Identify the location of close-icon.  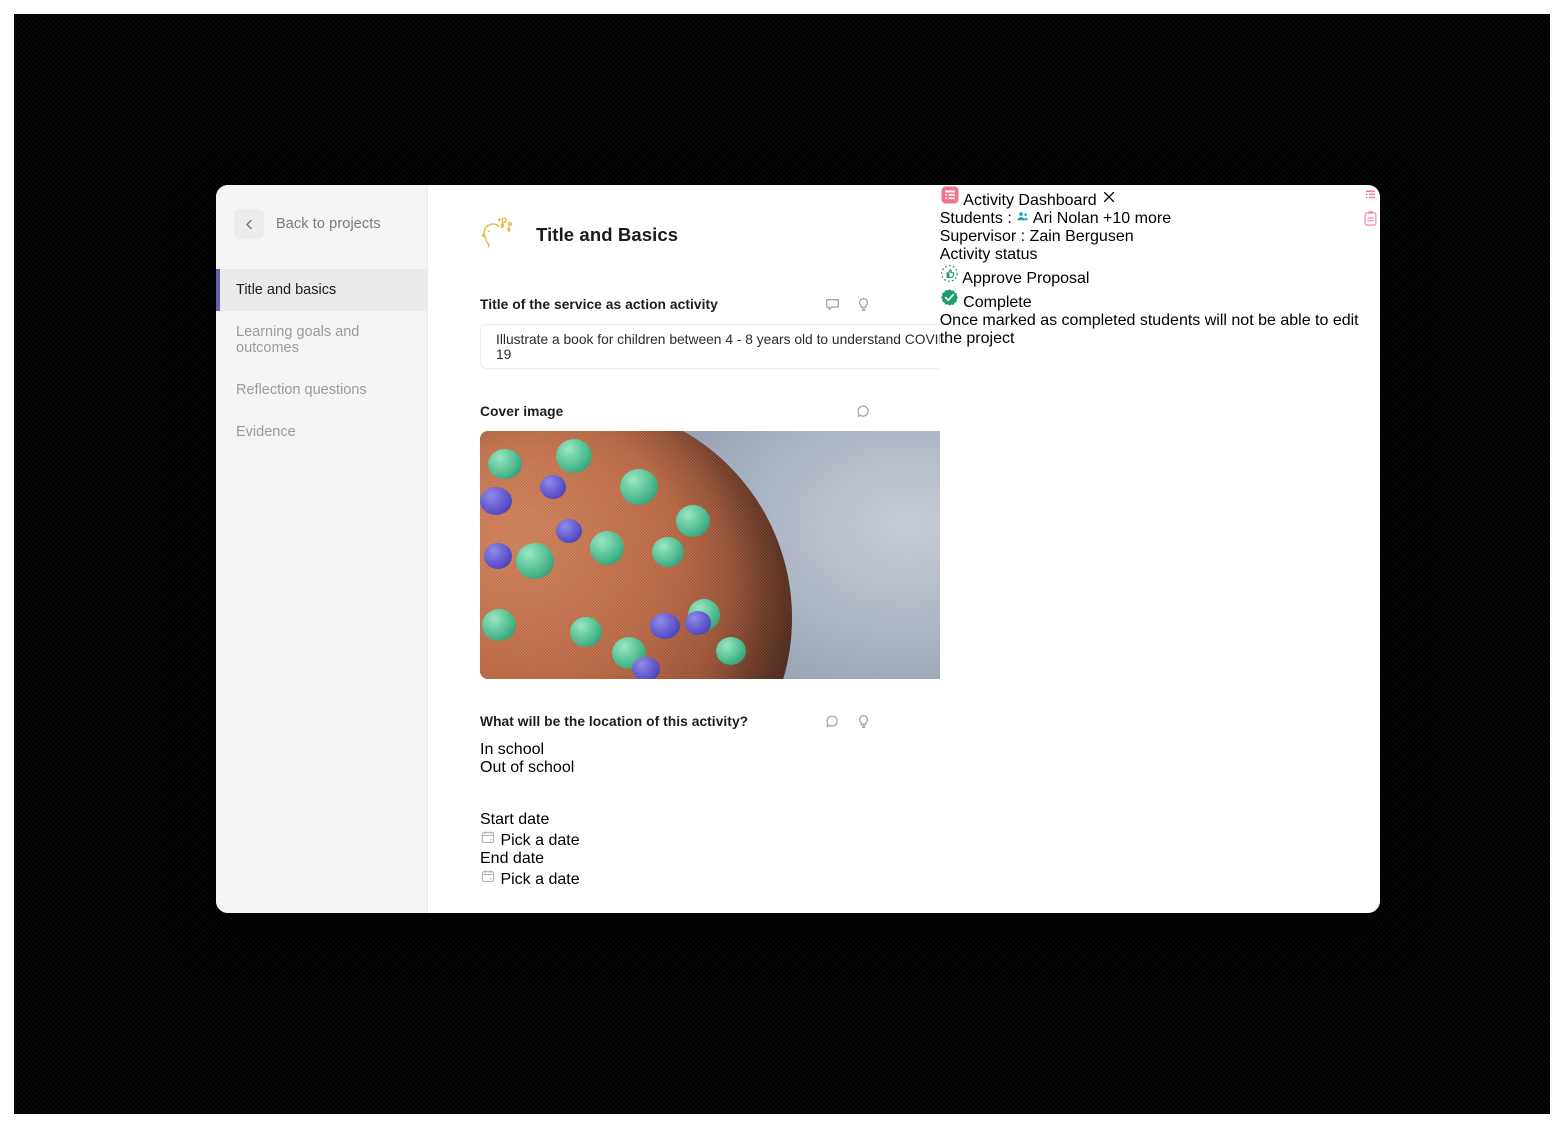
(1109, 200).